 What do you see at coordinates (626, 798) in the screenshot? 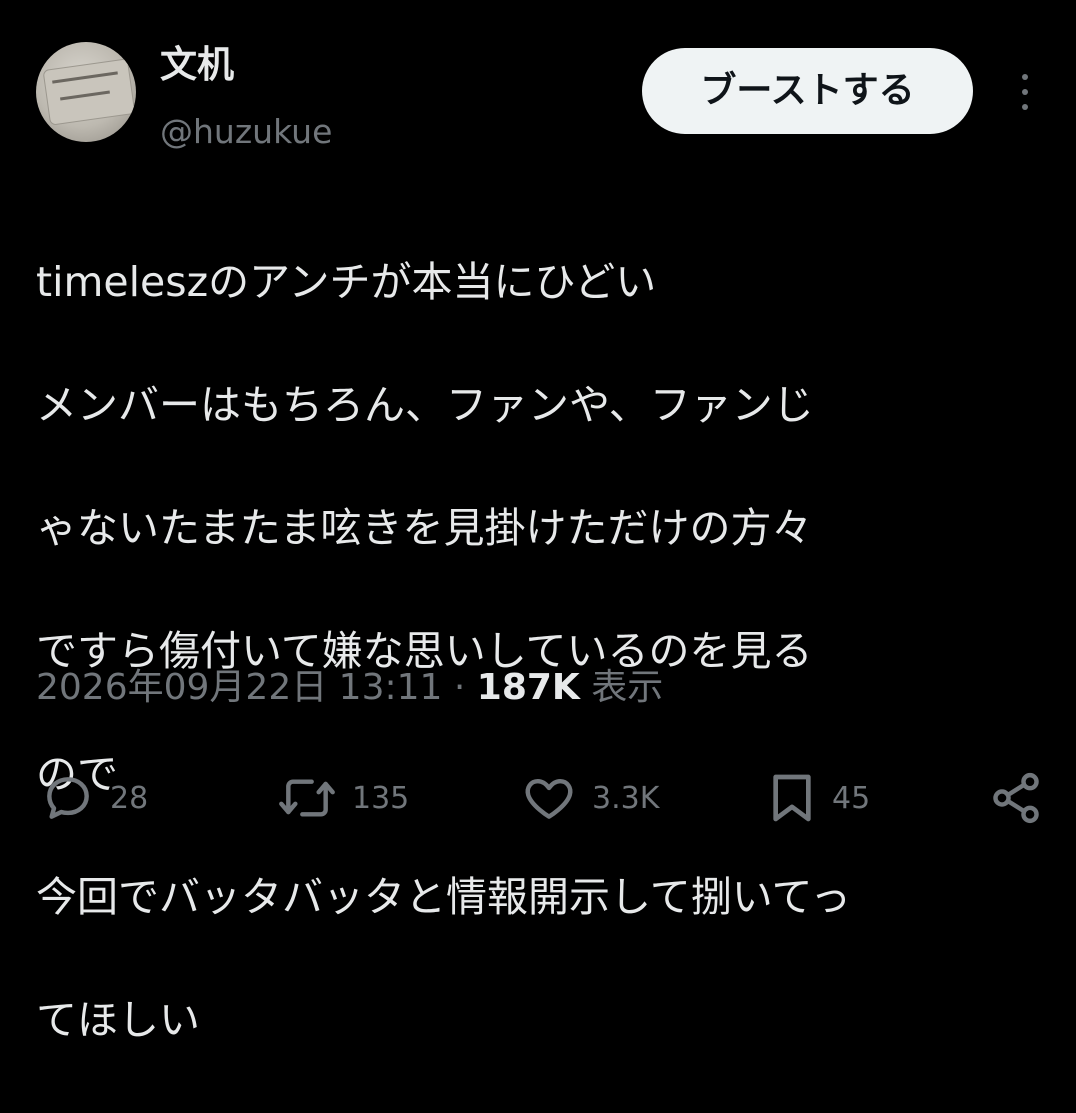
I see `like-count: 3.3K` at bounding box center [626, 798].